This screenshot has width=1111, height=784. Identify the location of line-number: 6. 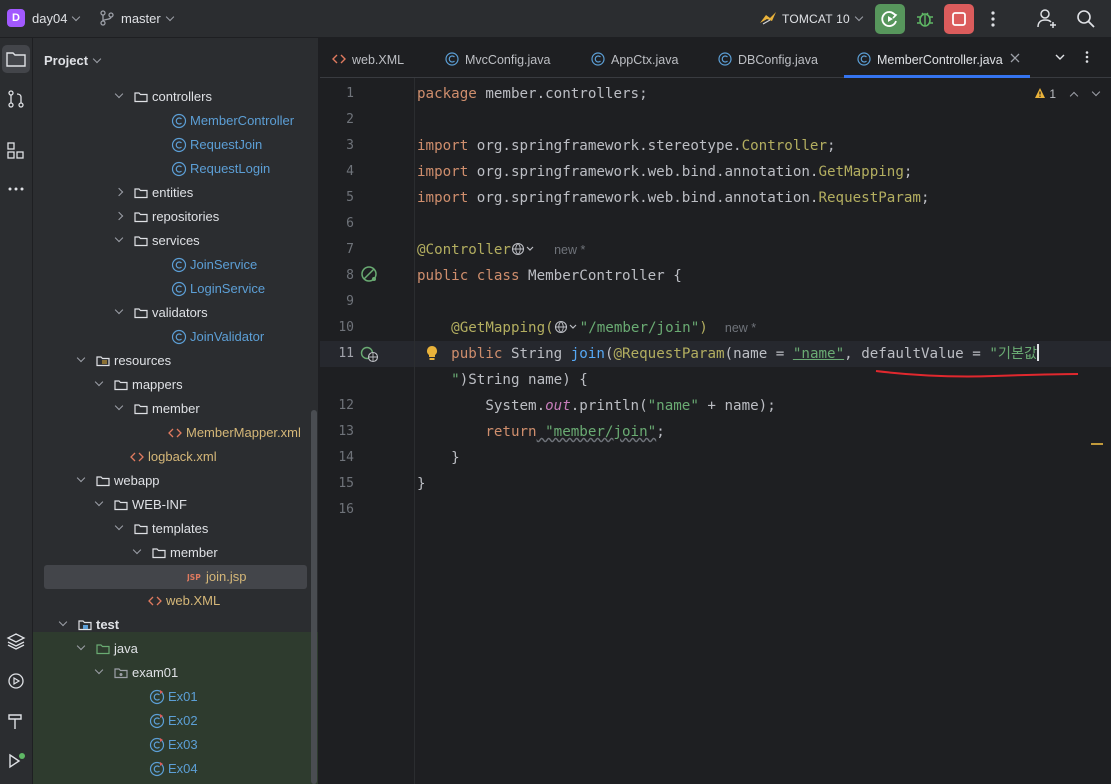
(337, 224).